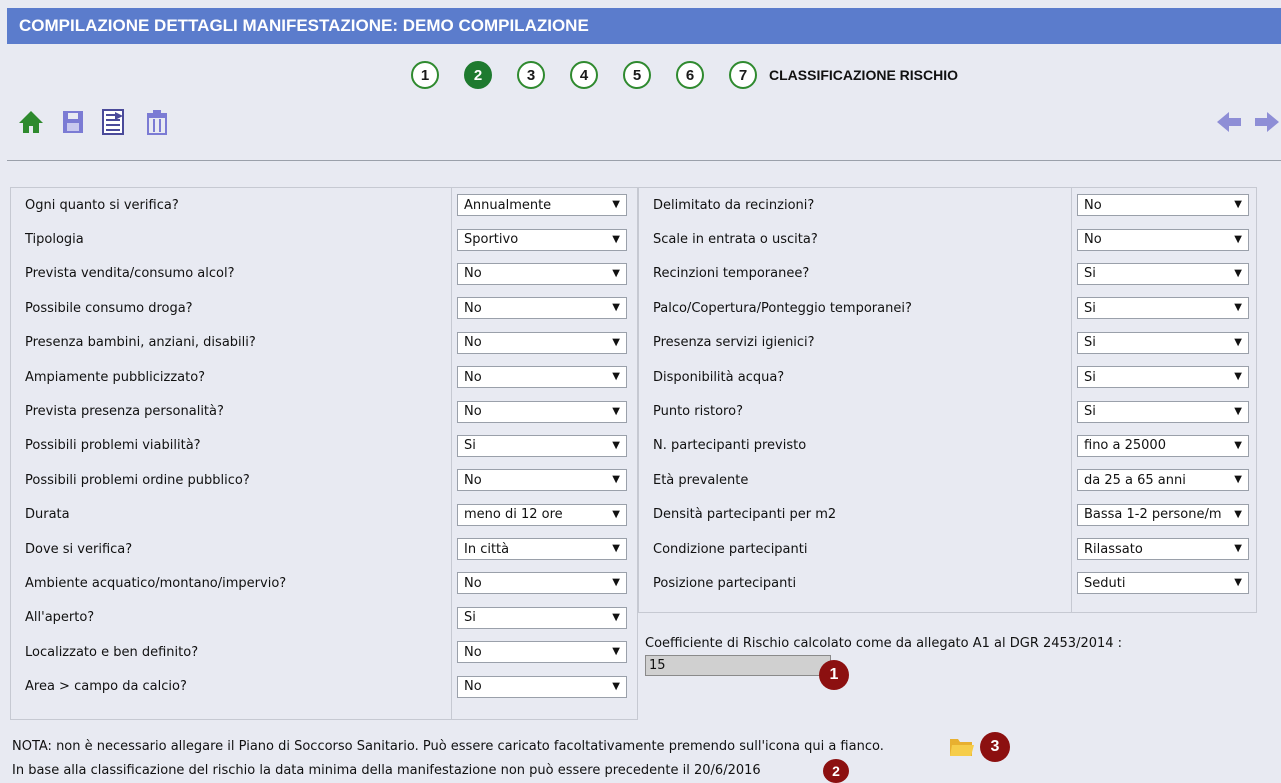  I want to click on select-age: da 25 a 65 anni ▼, so click(1163, 480).